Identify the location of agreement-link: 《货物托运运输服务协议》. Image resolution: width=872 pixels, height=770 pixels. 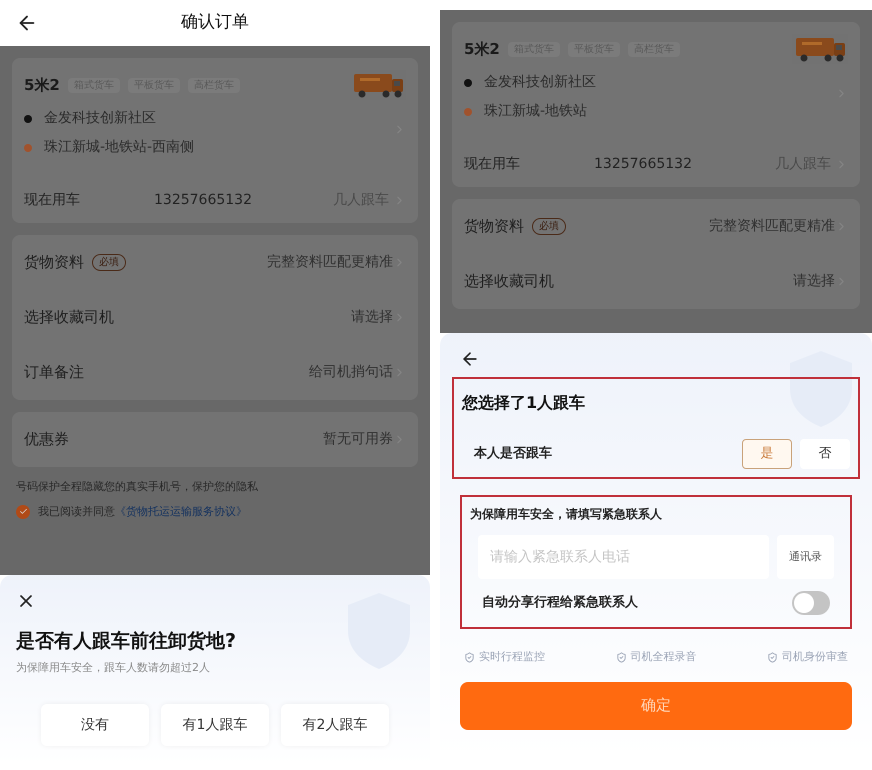
(181, 511).